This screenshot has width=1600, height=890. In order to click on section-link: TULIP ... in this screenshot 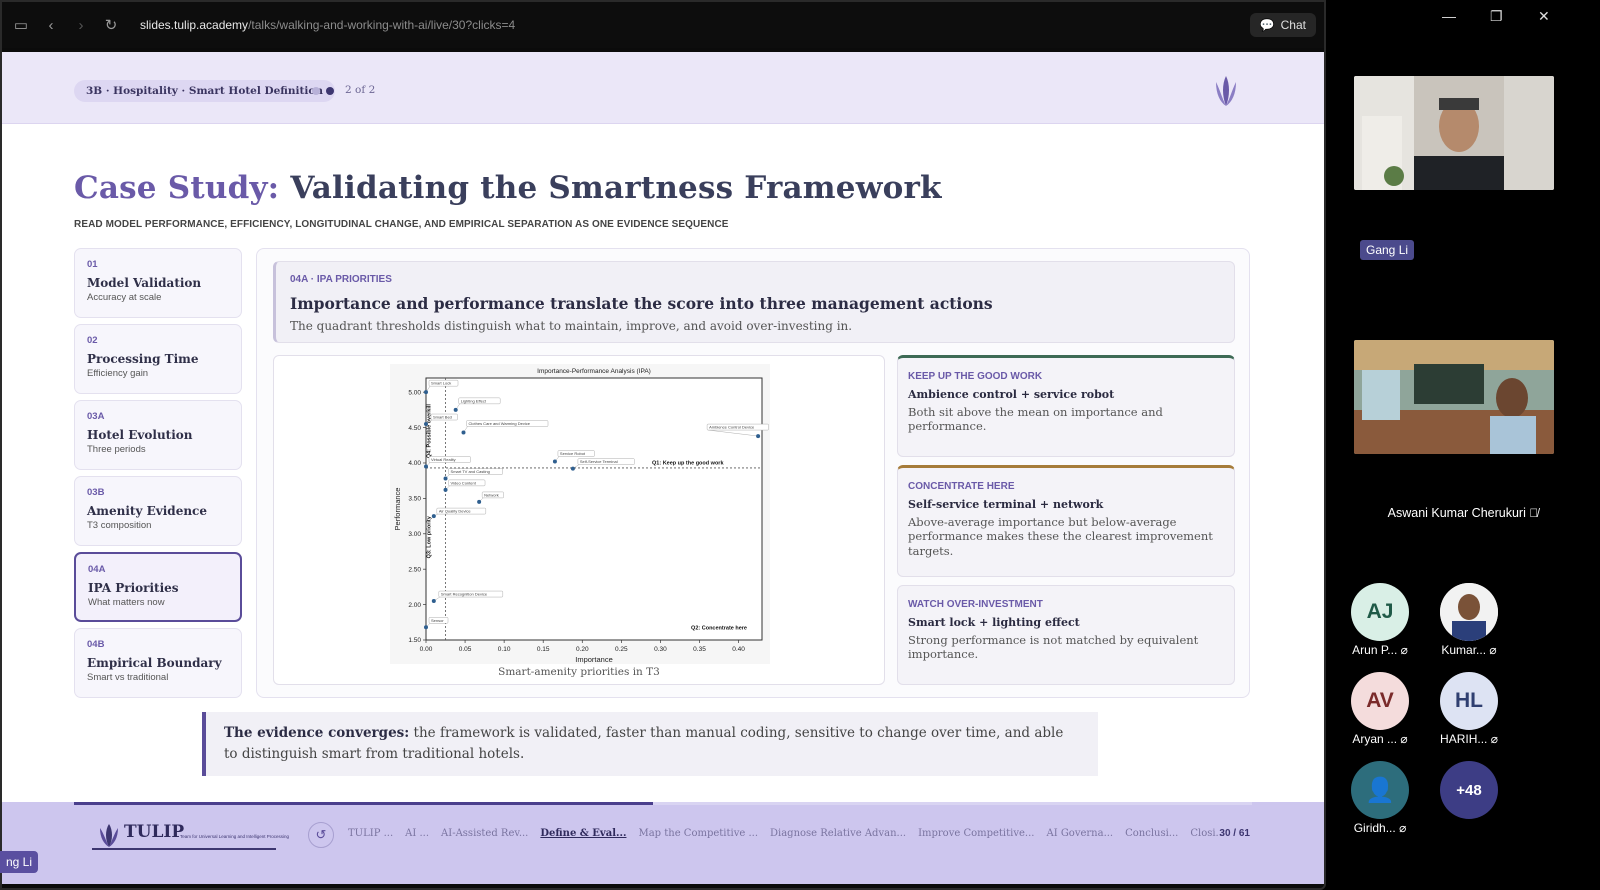, I will do `click(370, 833)`.